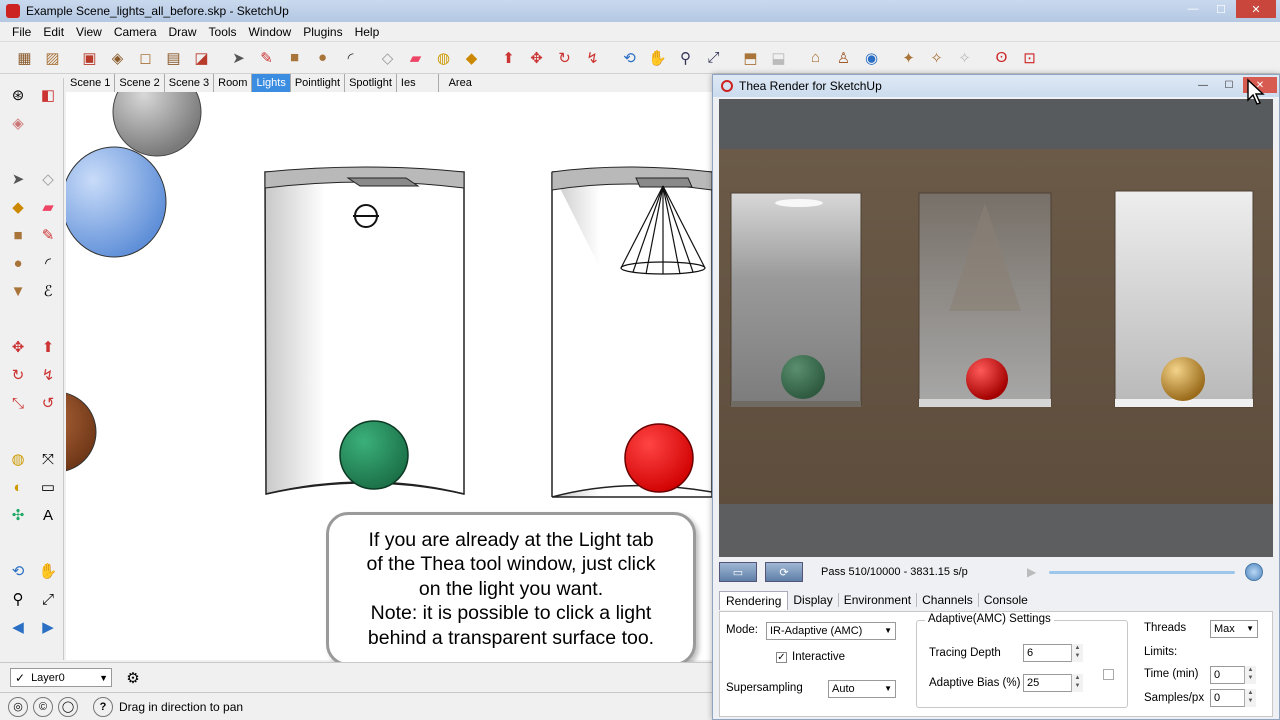 This screenshot has width=1280, height=720. I want to click on arc-tool-icon: ◜, so click(48, 263).